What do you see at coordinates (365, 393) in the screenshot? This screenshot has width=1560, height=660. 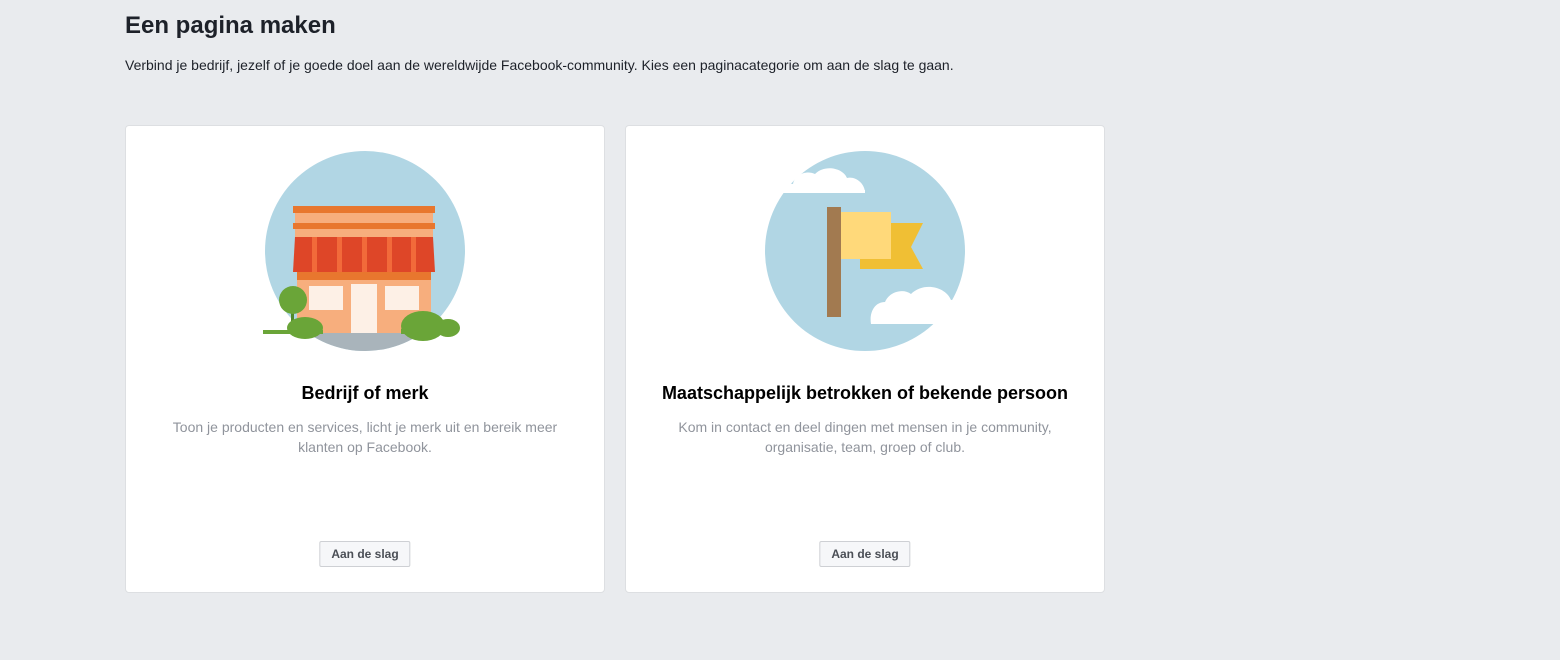 I see `card-title: Bedrijf of merk` at bounding box center [365, 393].